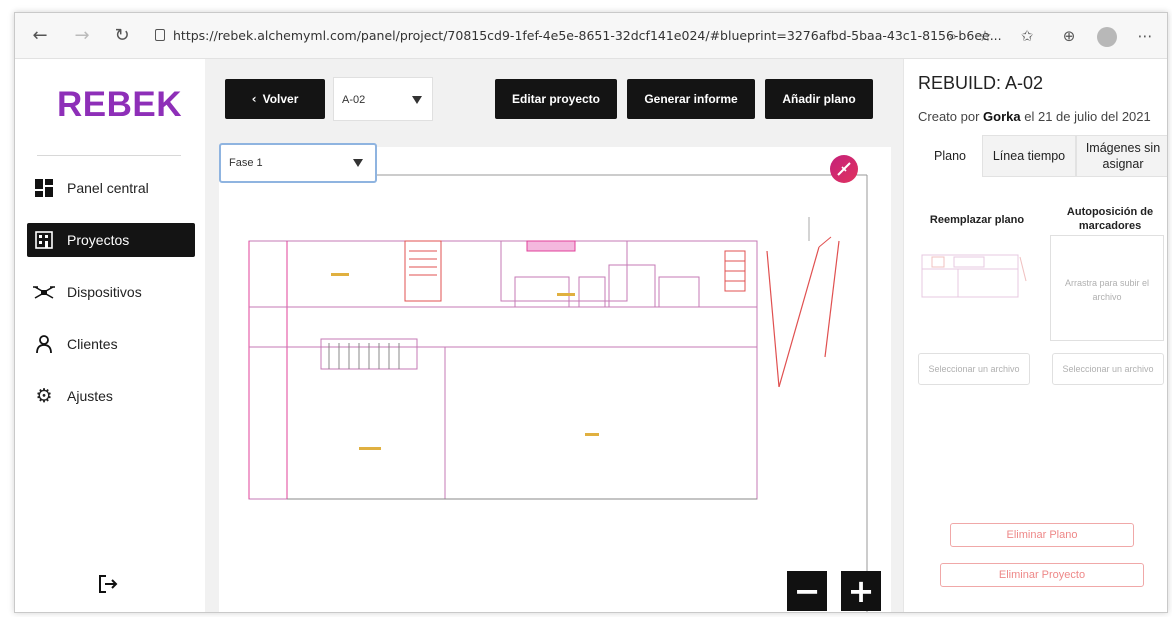 The height and width of the screenshot is (617, 1172). I want to click on sidebar-item-proyectos: Proyectos, so click(111, 240).